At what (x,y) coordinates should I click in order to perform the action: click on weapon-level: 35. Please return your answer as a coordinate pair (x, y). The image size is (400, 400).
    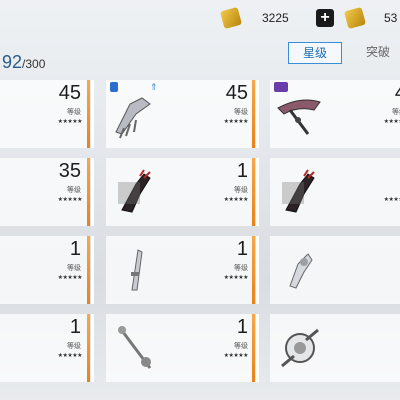
    Looking at the image, I should click on (69, 171).